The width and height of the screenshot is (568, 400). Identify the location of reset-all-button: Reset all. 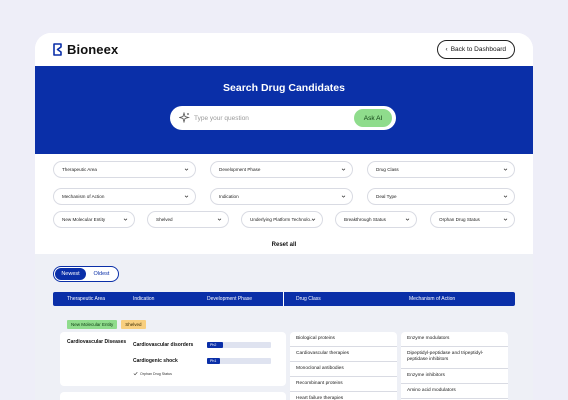
(284, 245).